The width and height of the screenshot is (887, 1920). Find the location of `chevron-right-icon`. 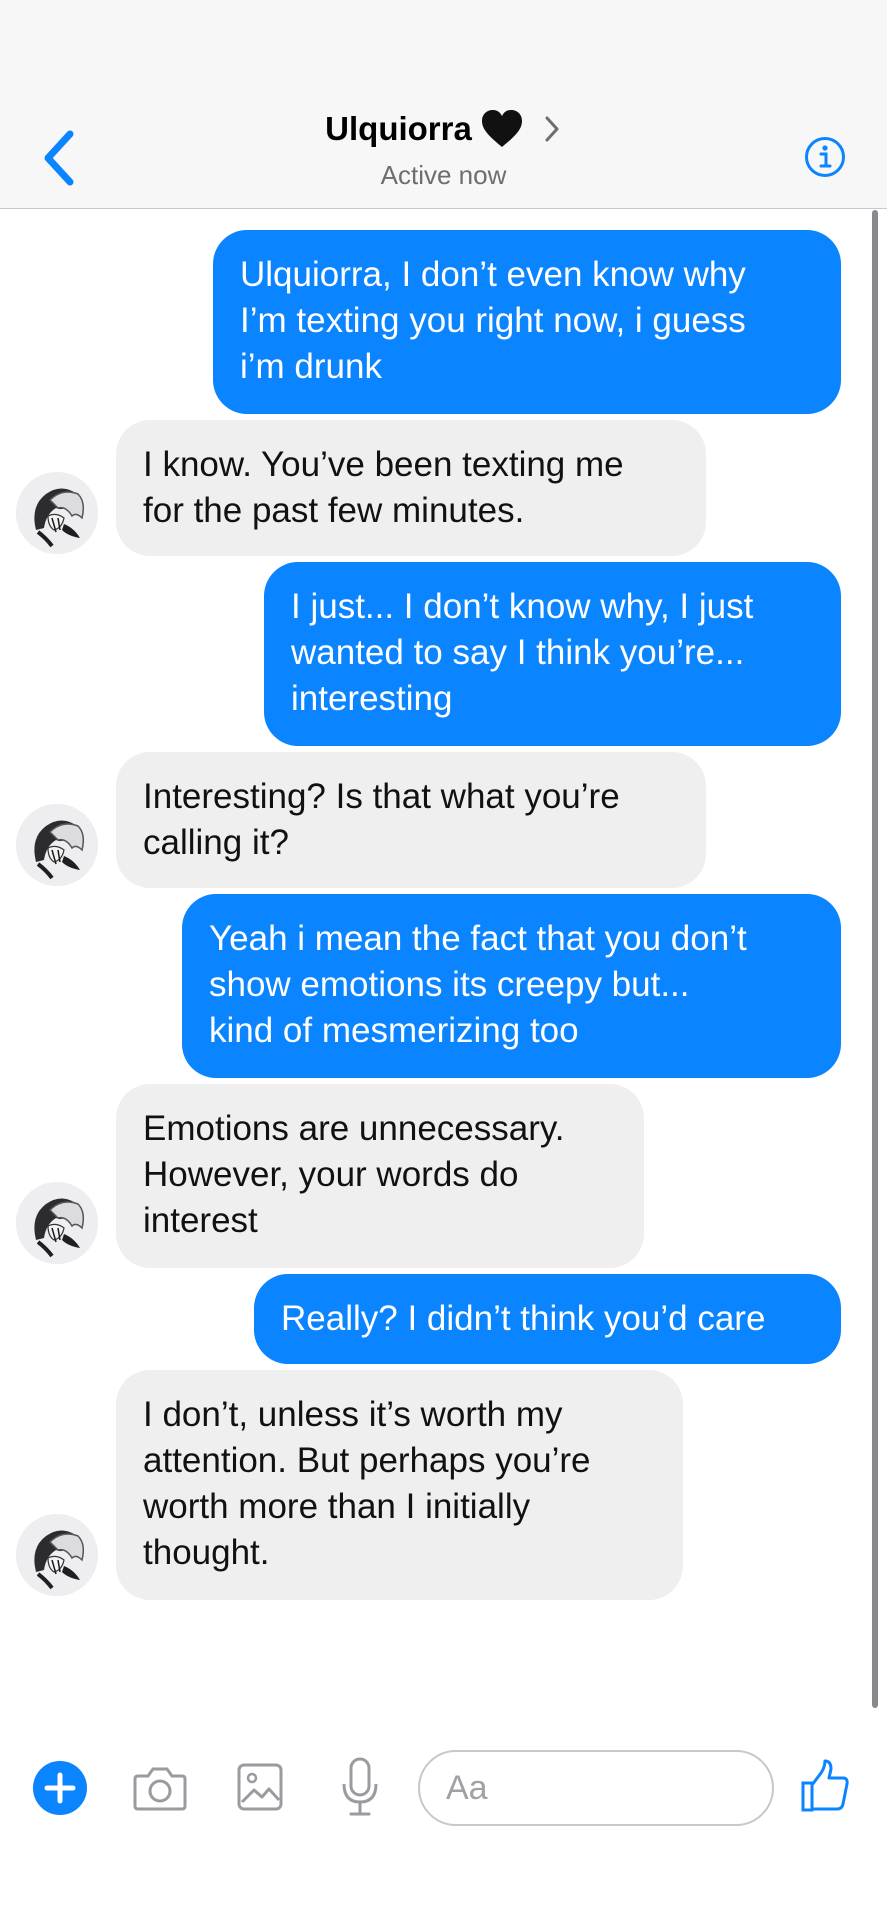

chevron-right-icon is located at coordinates (552, 129).